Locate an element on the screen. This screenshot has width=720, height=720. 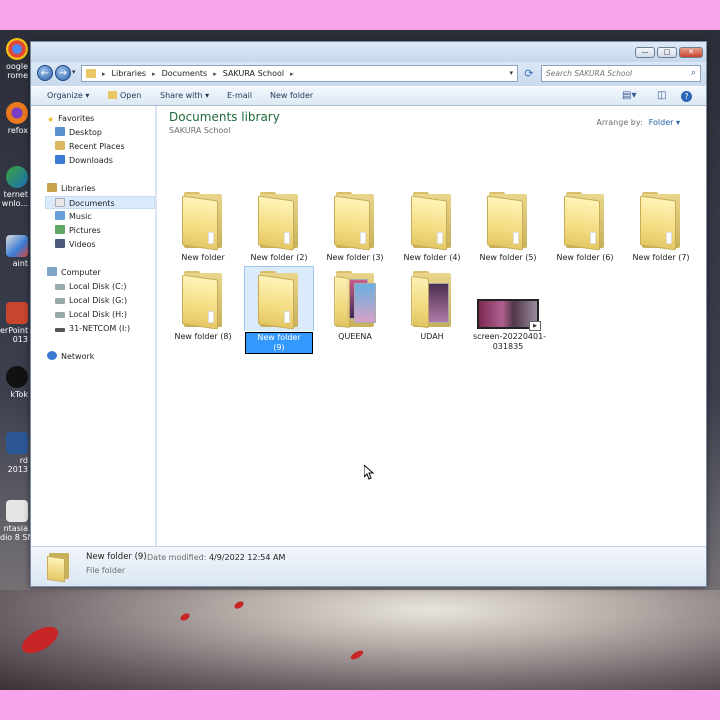
document-icon is located at coordinates (17, 511).